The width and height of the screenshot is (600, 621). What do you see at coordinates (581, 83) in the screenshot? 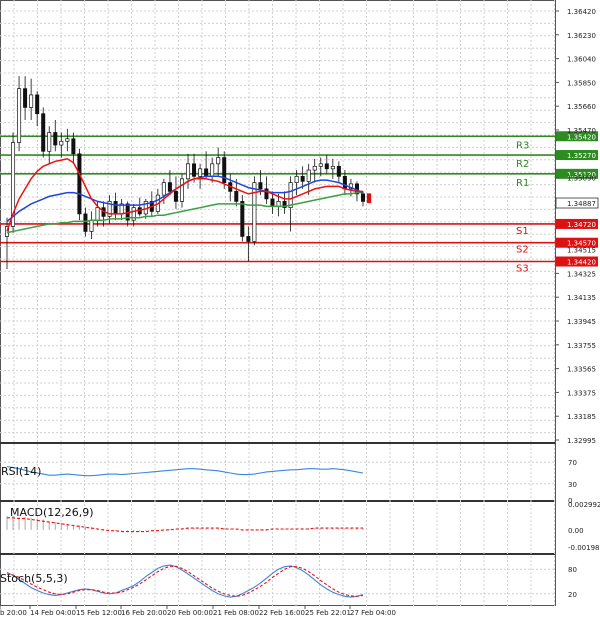
I see `price-tick-label: 1.35850` at bounding box center [581, 83].